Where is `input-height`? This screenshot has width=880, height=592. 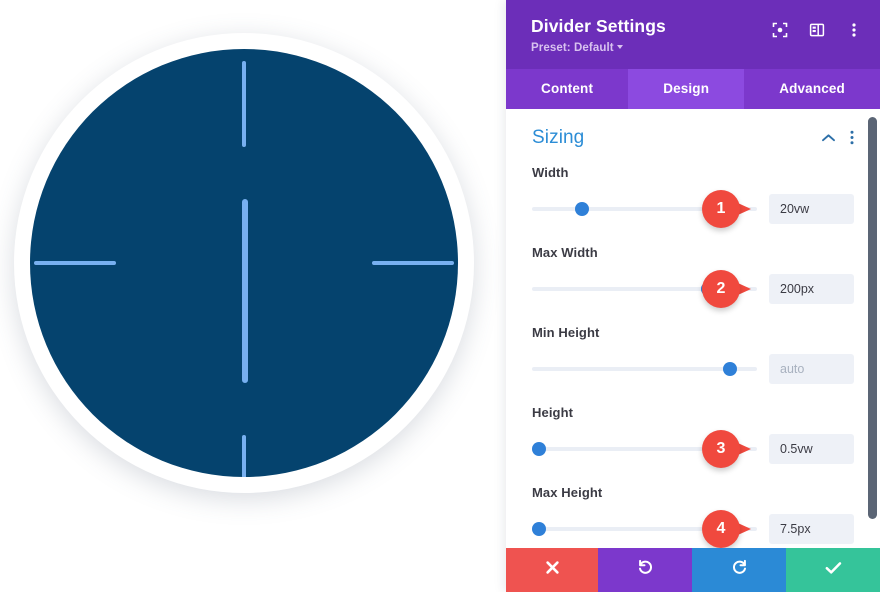 input-height is located at coordinates (811, 448).